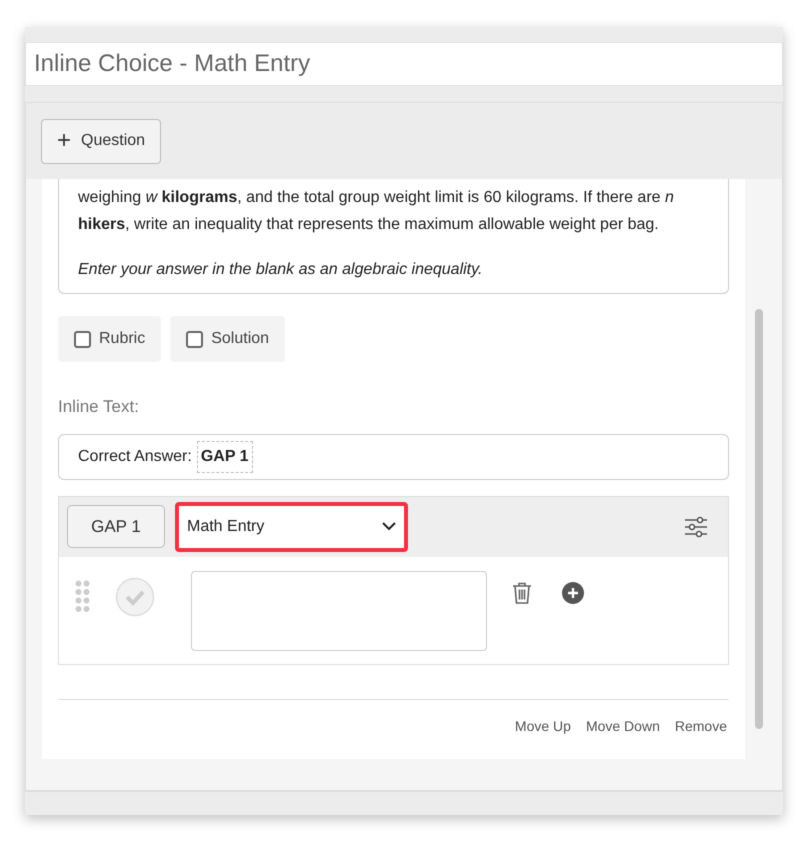  Describe the element at coordinates (522, 593) in the screenshot. I see `trash-icon` at that location.